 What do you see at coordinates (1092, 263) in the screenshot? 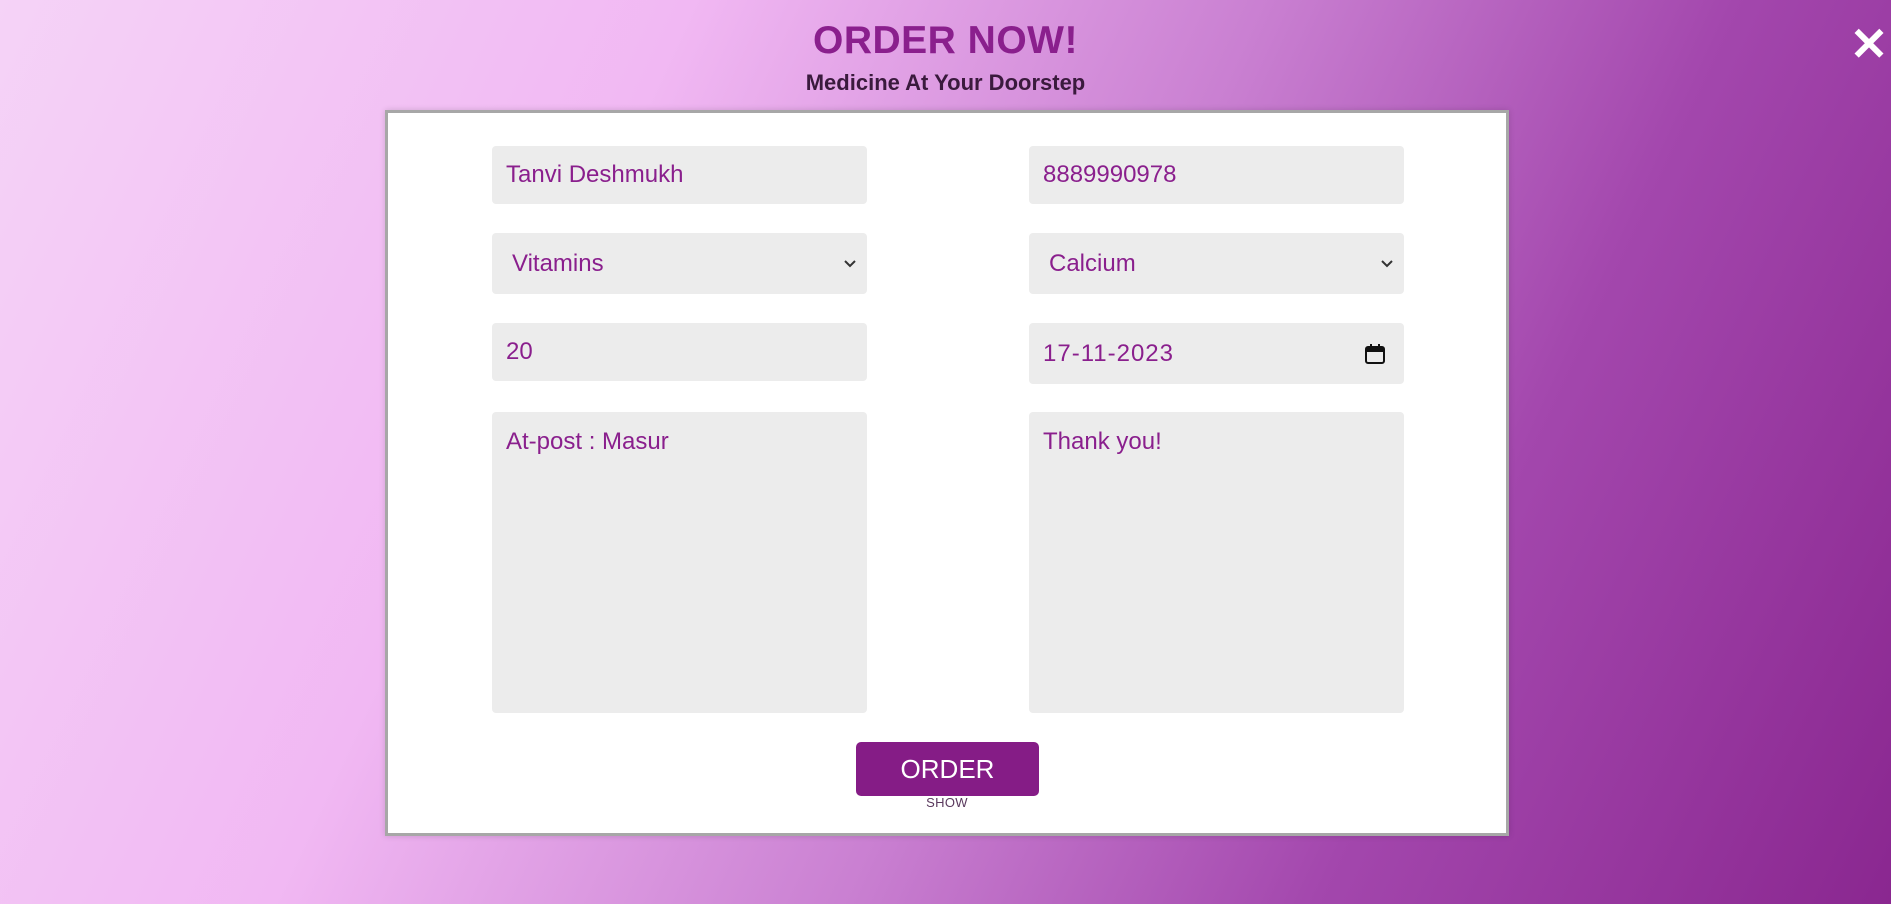
I see `product-selected-value: Calcium` at bounding box center [1092, 263].